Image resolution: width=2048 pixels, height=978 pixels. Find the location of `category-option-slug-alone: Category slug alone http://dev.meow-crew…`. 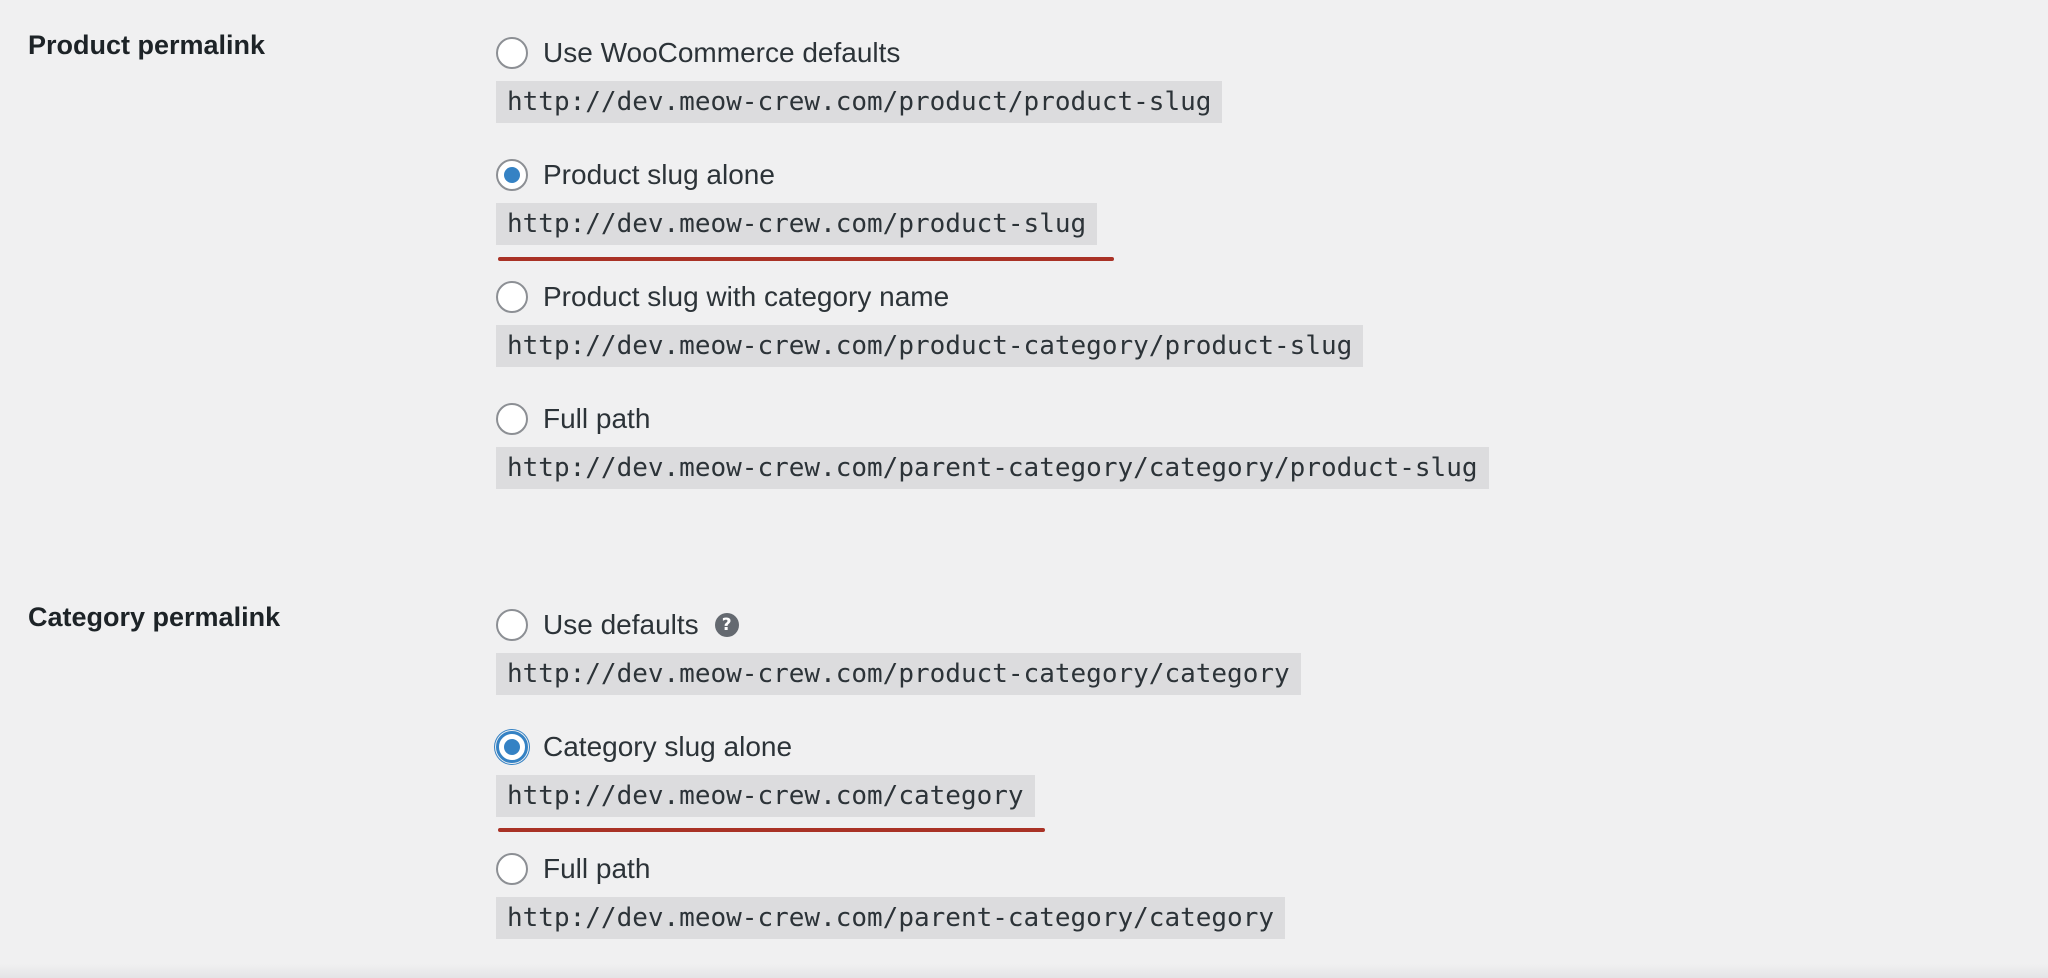

category-option-slug-alone: Category slug alone http://dev.meow-crew… is located at coordinates (765, 772).